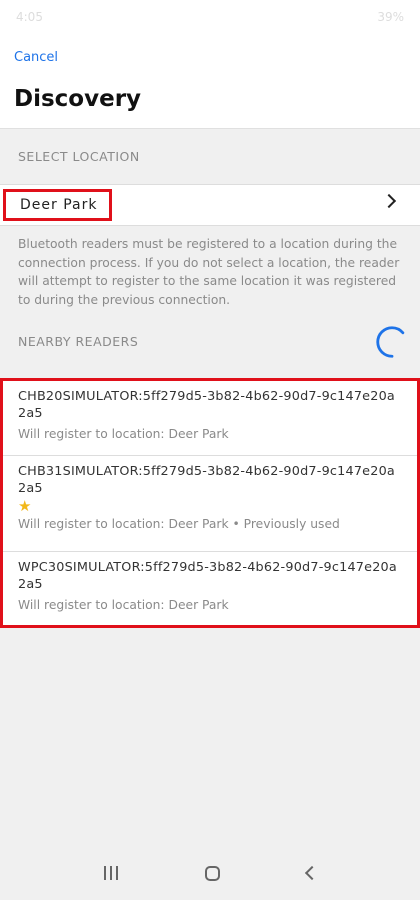 This screenshot has width=420, height=900. I want to click on page-title: Discovery, so click(78, 99).